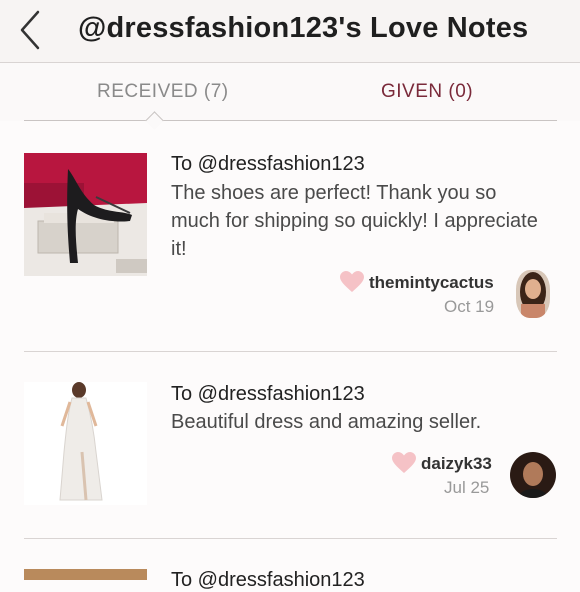 This screenshot has height=592, width=580. What do you see at coordinates (431, 283) in the screenshot?
I see `note-author: themintycactus` at bounding box center [431, 283].